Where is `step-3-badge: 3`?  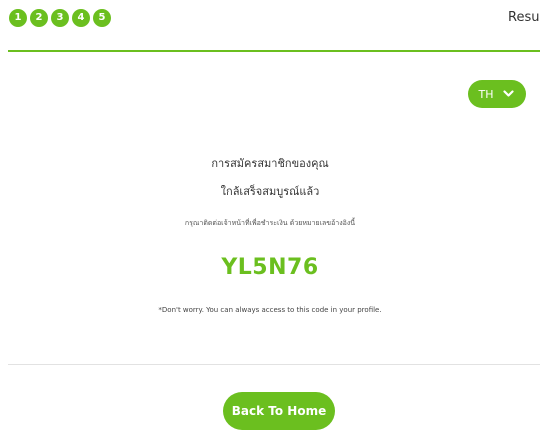 step-3-badge: 3 is located at coordinates (60, 18).